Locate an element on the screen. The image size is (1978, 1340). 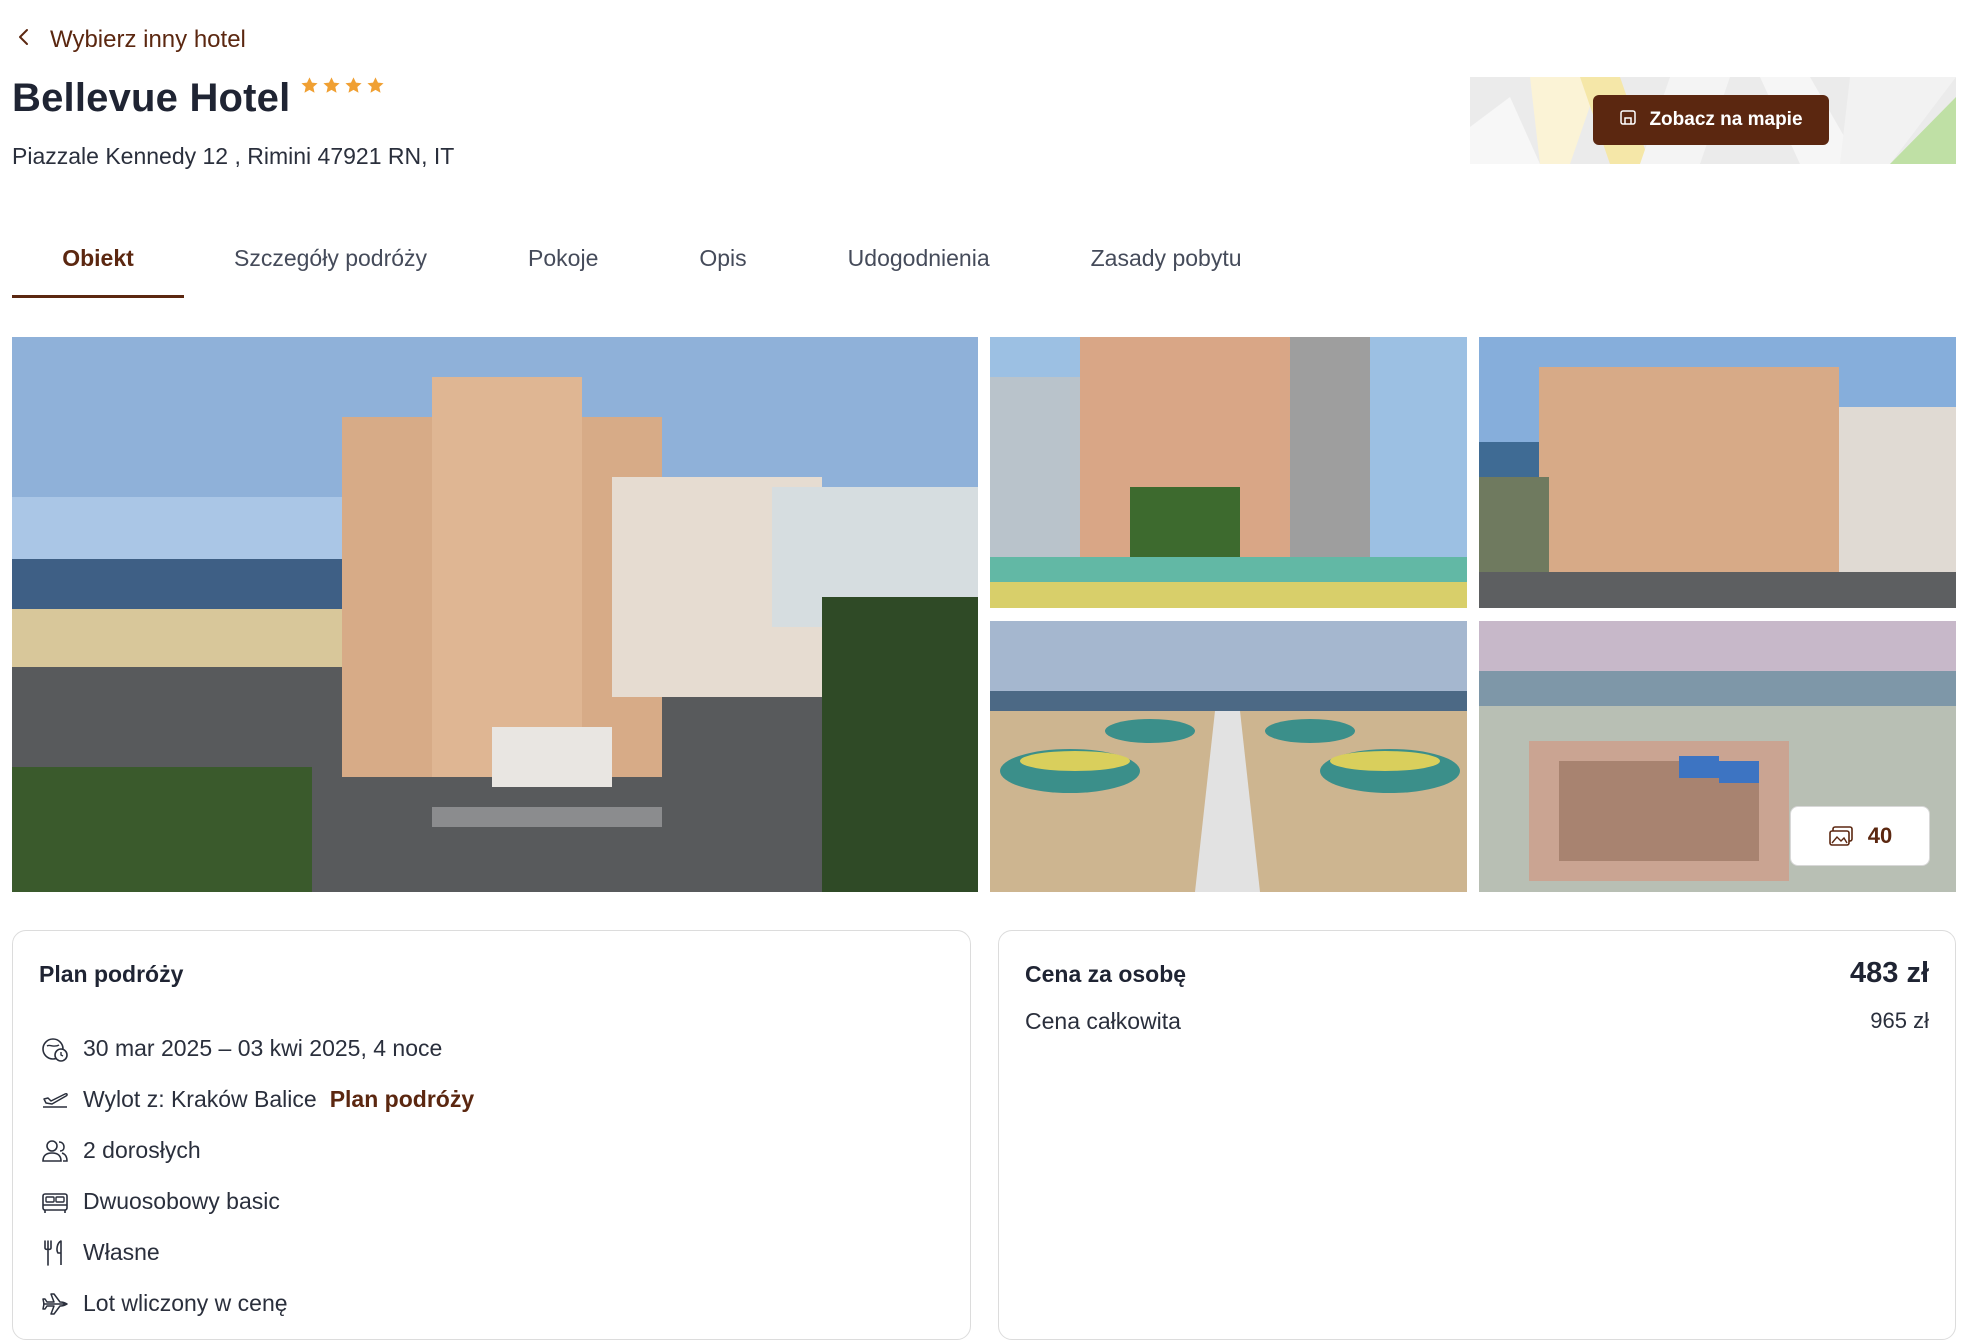
hotel-header: Bellevue Hotel is located at coordinates (198, 98).